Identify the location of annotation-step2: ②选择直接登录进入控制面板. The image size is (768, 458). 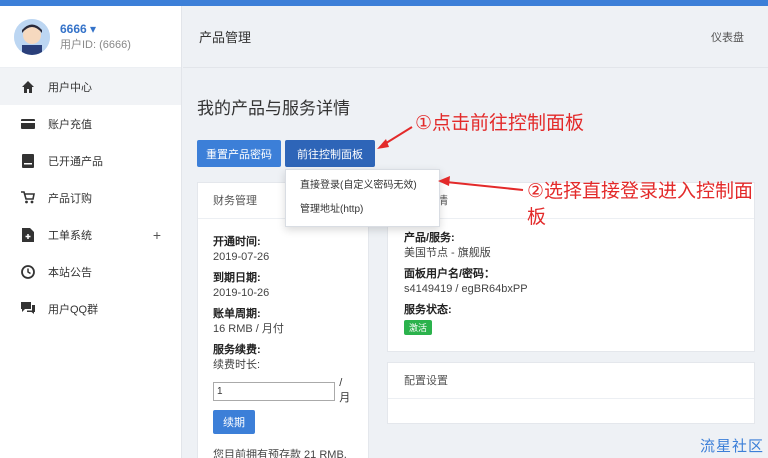
(640, 204).